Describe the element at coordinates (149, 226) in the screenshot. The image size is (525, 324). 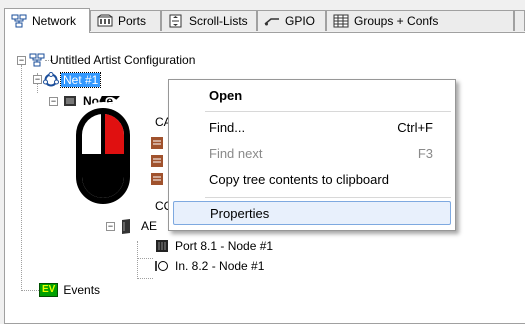
I see `tree-node-label: AE` at that location.